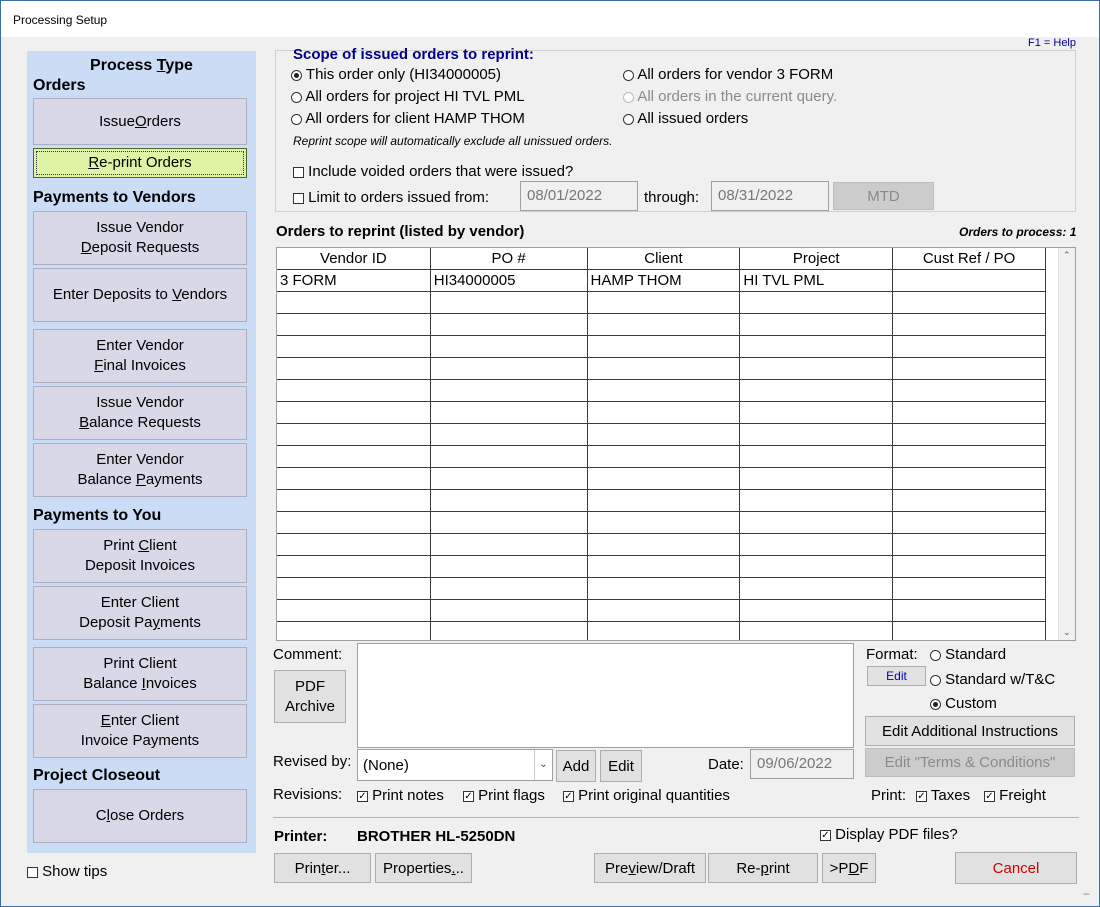  I want to click on print-original-checkbox: ✓ Print original quantities, so click(646, 795).